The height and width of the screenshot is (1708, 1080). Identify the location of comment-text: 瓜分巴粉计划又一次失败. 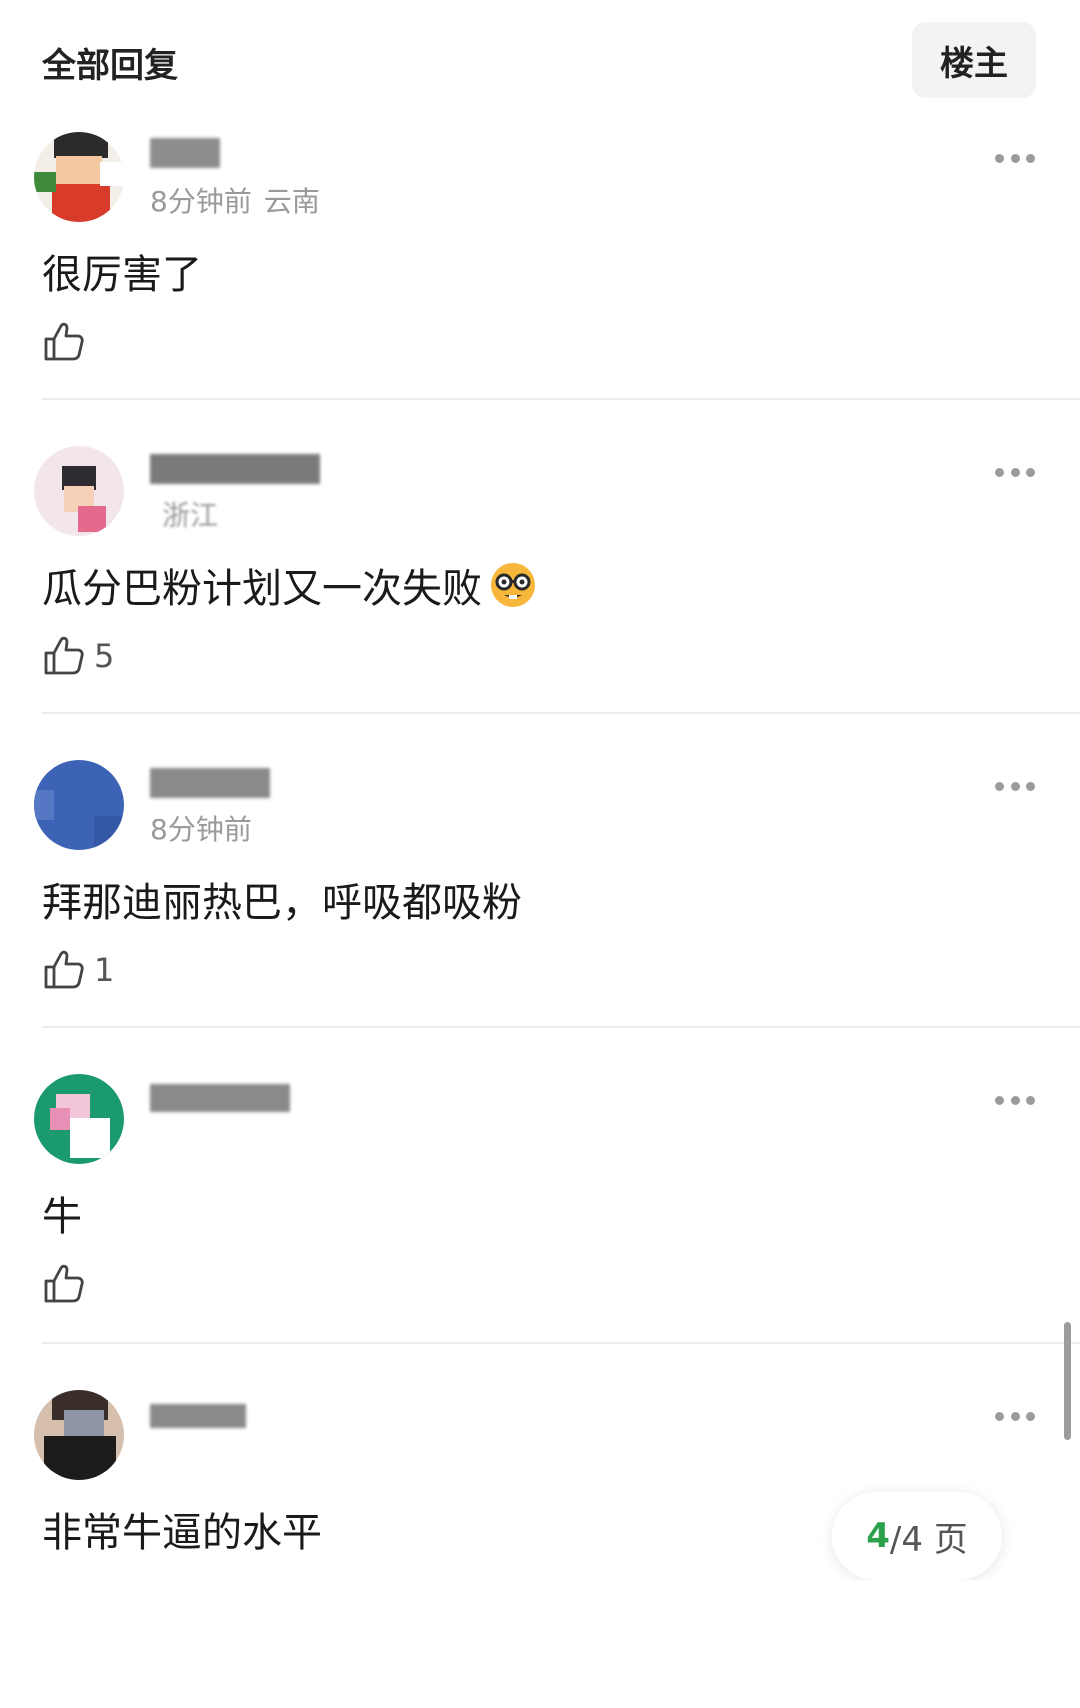
(290, 585).